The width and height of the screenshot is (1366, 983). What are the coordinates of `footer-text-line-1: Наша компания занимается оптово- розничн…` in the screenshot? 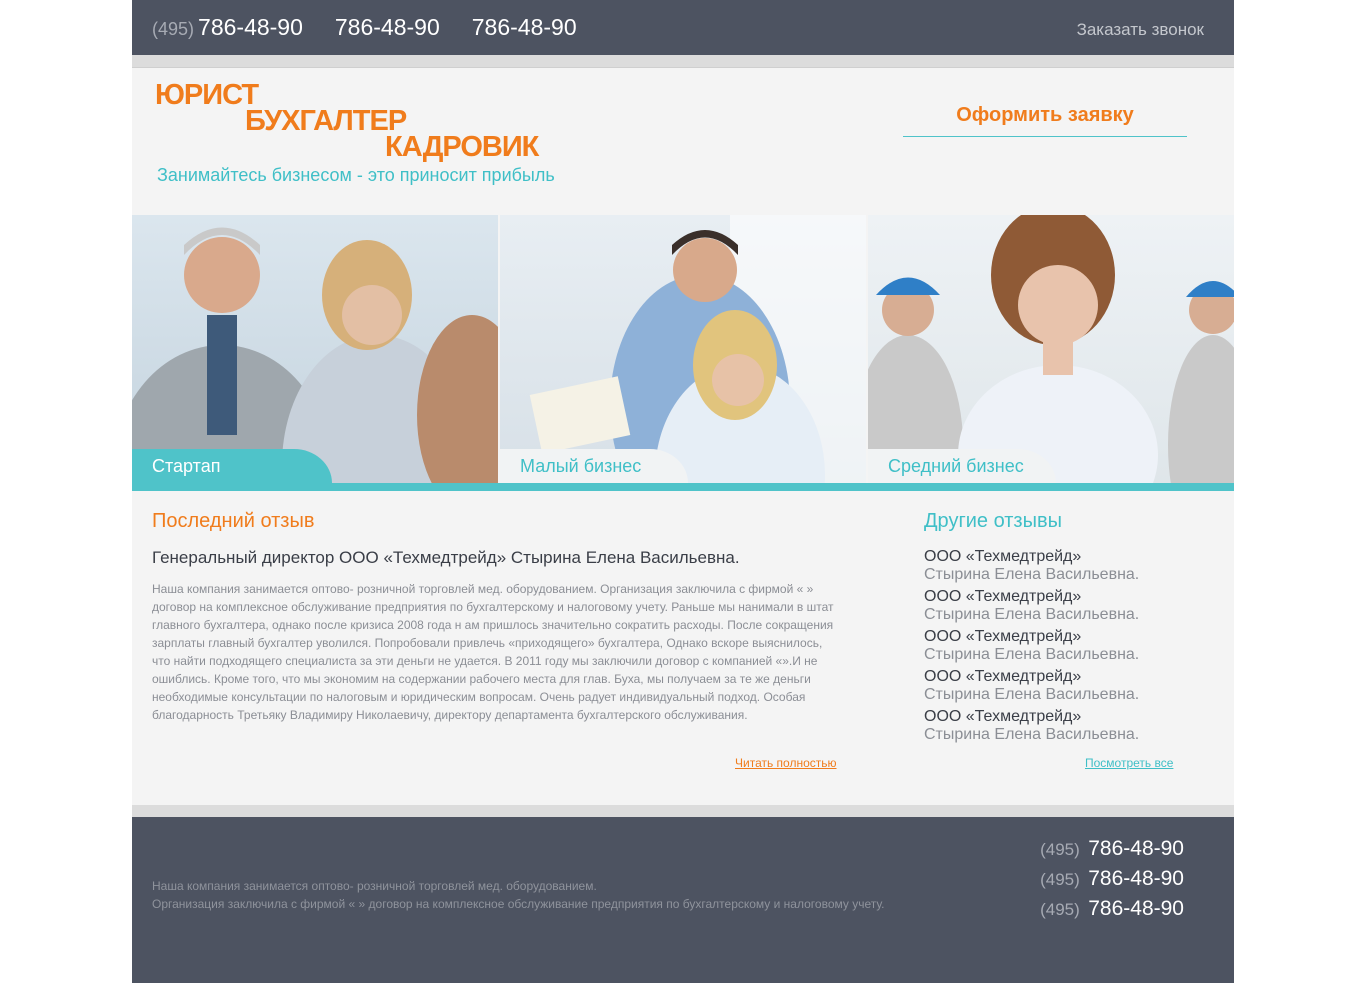 It's located at (374, 886).